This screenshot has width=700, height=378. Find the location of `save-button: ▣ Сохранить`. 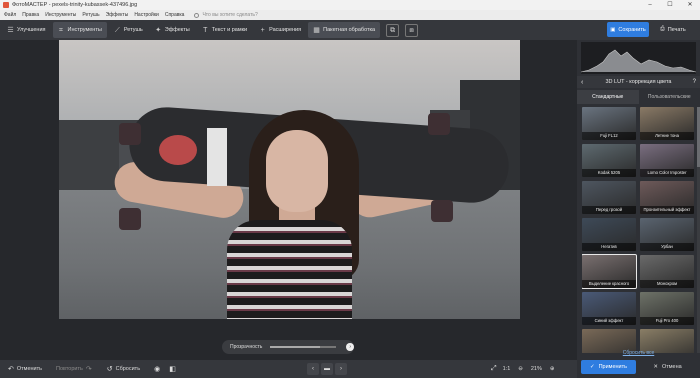

save-button: ▣ Сохранить is located at coordinates (628, 29).